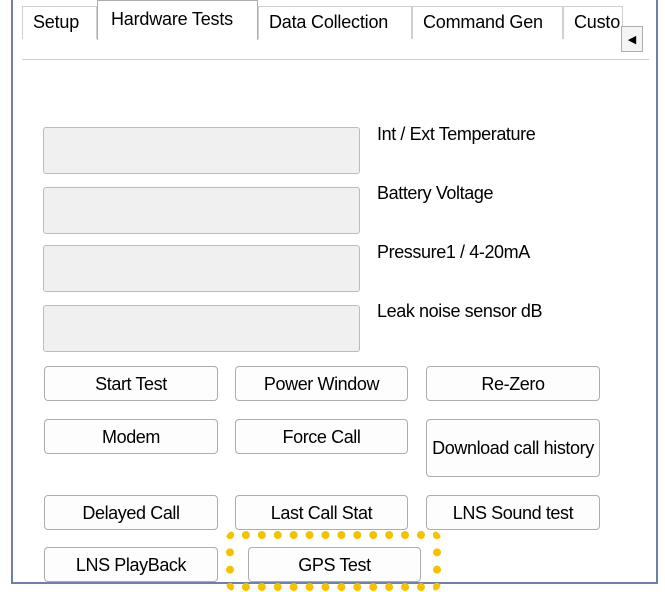 The height and width of the screenshot is (592, 665). Describe the element at coordinates (513, 448) in the screenshot. I see `download-call-history-button: Download call history` at that location.